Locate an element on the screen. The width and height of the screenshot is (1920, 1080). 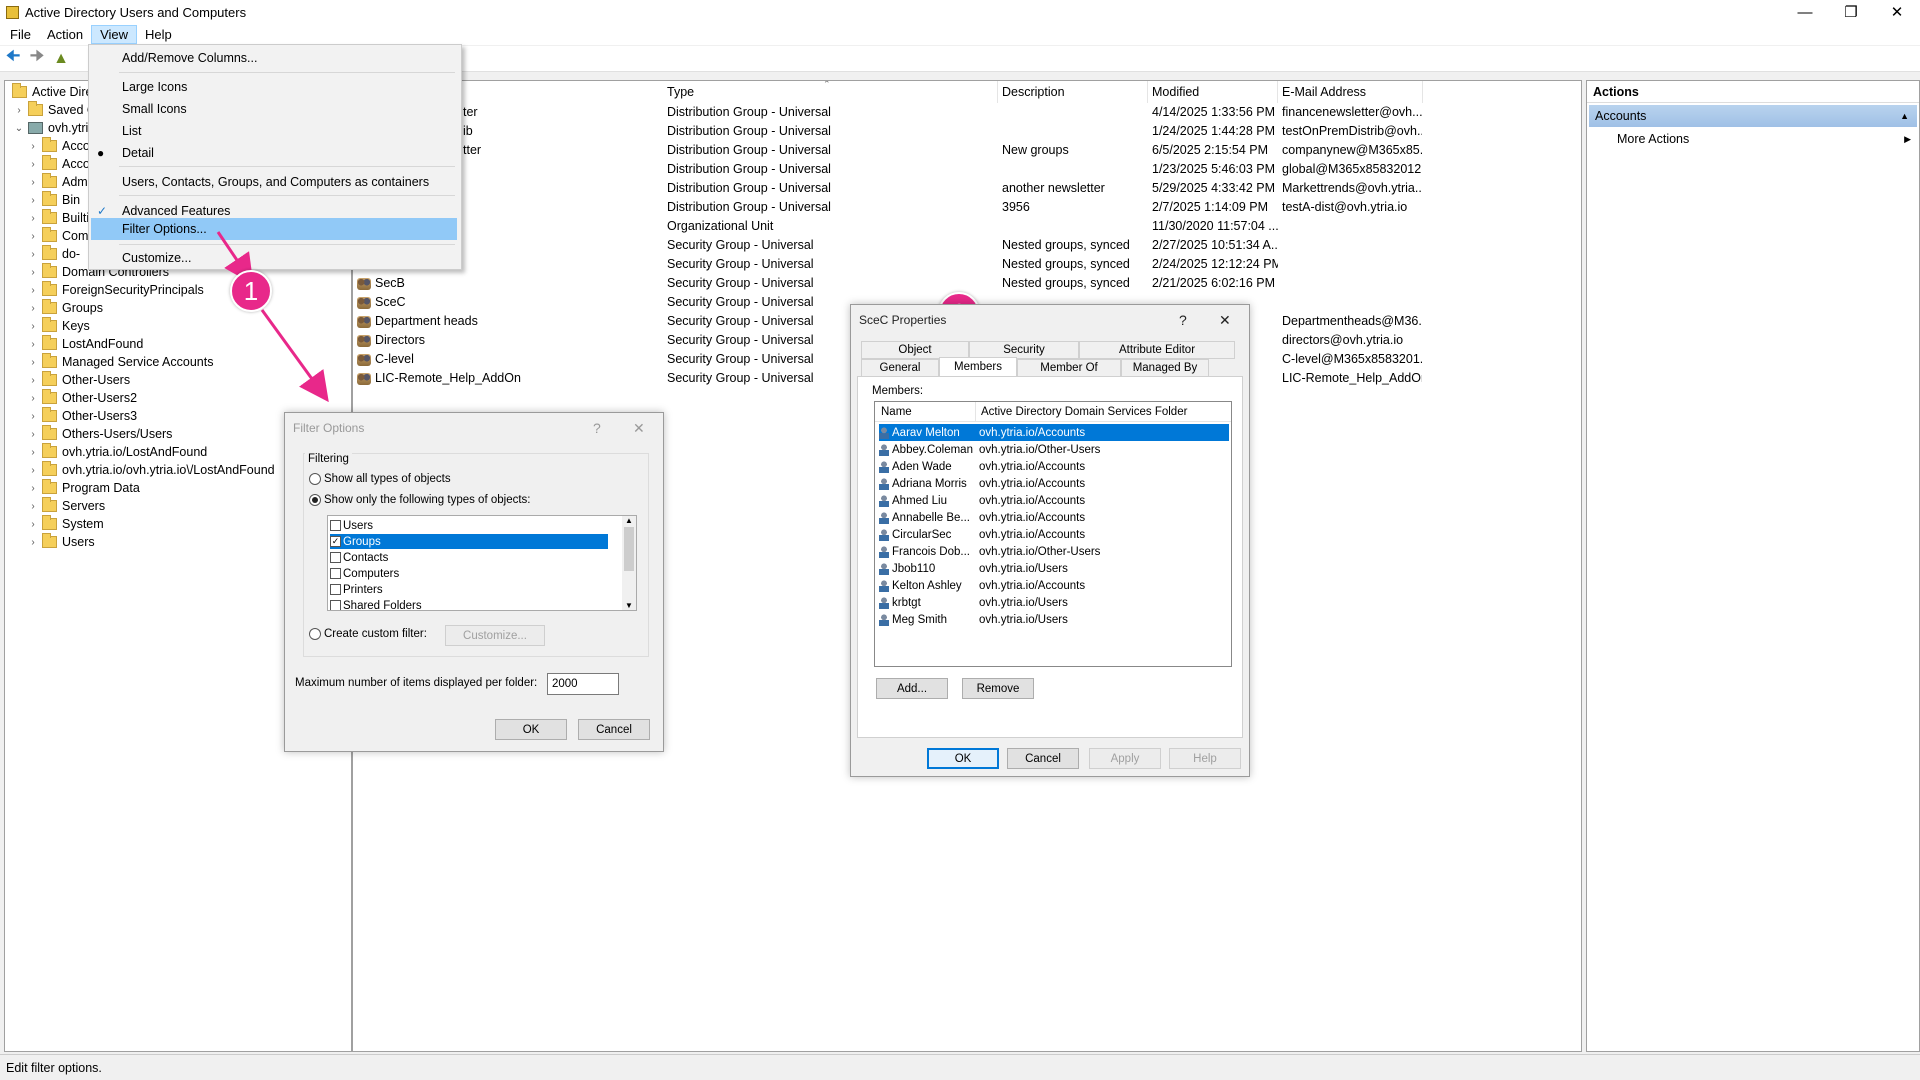
tree-item: › Users is located at coordinates (61, 542).